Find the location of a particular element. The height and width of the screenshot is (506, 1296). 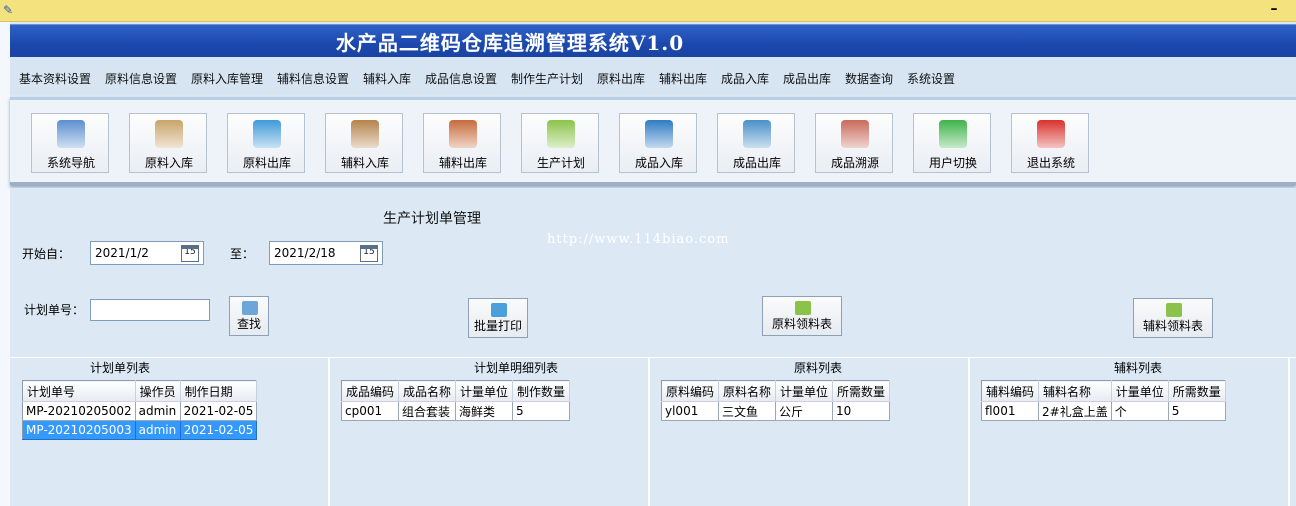

table-row: yl001 三文鱼 公斤 10 is located at coordinates (776, 411).